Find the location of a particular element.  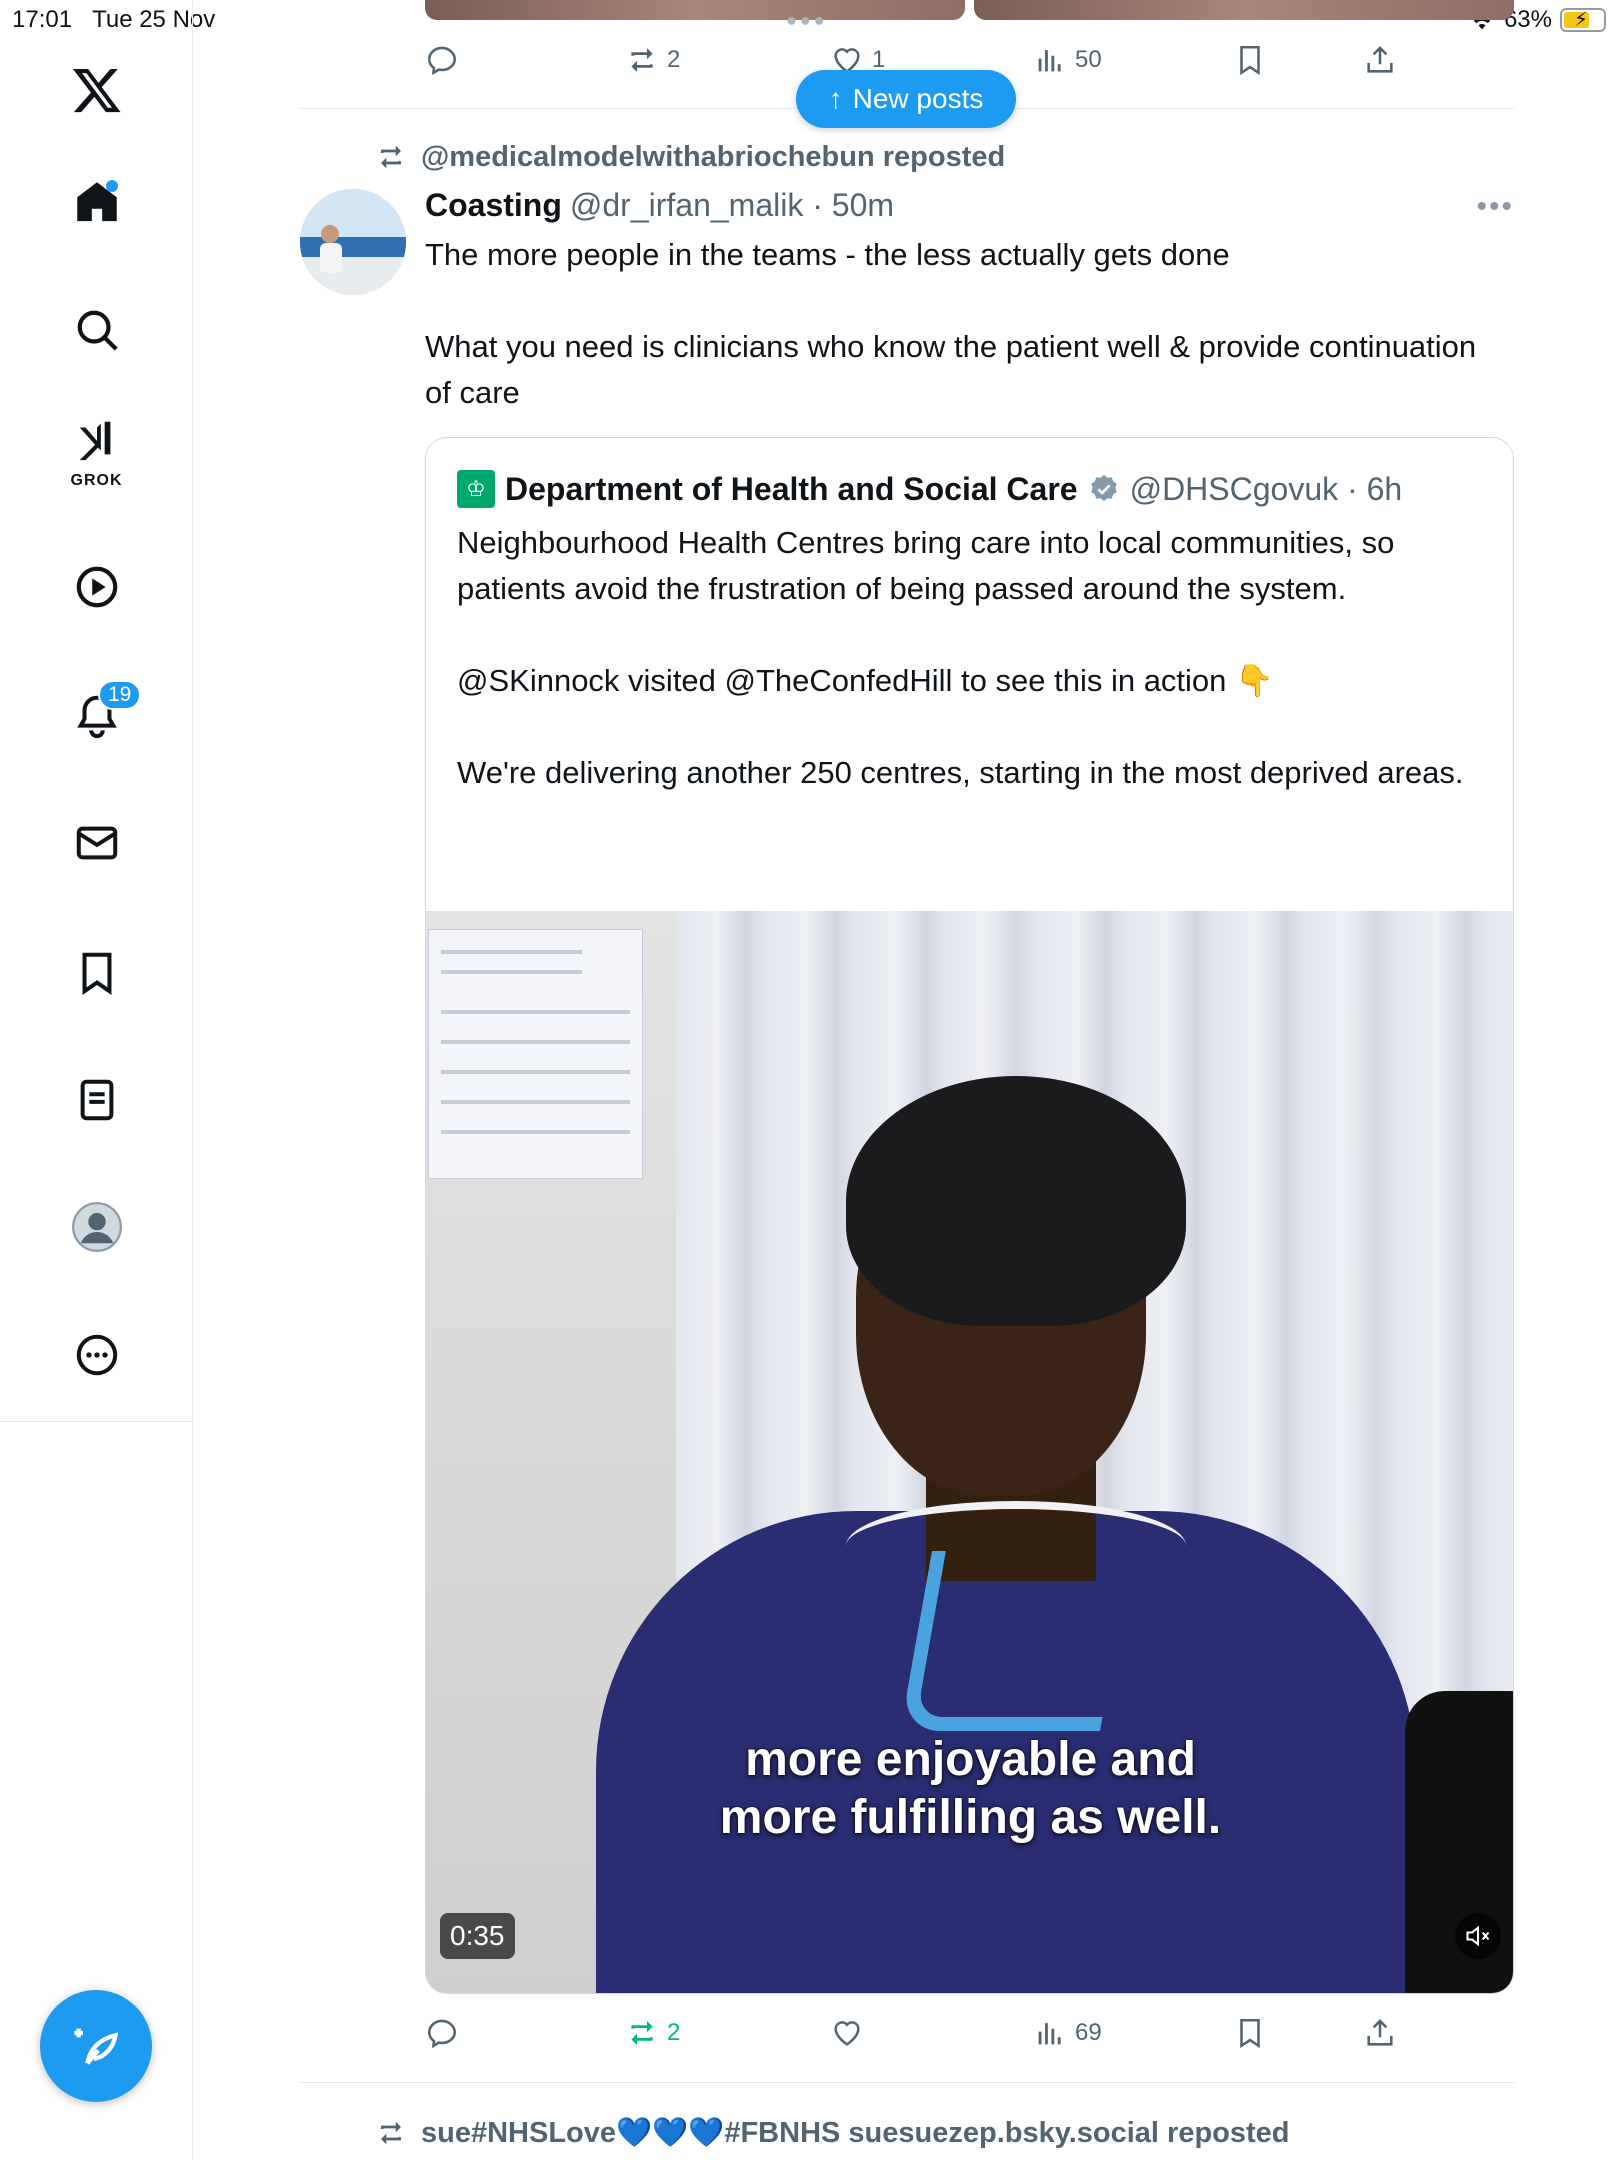

video-duration: 0:35 is located at coordinates (477, 1936).